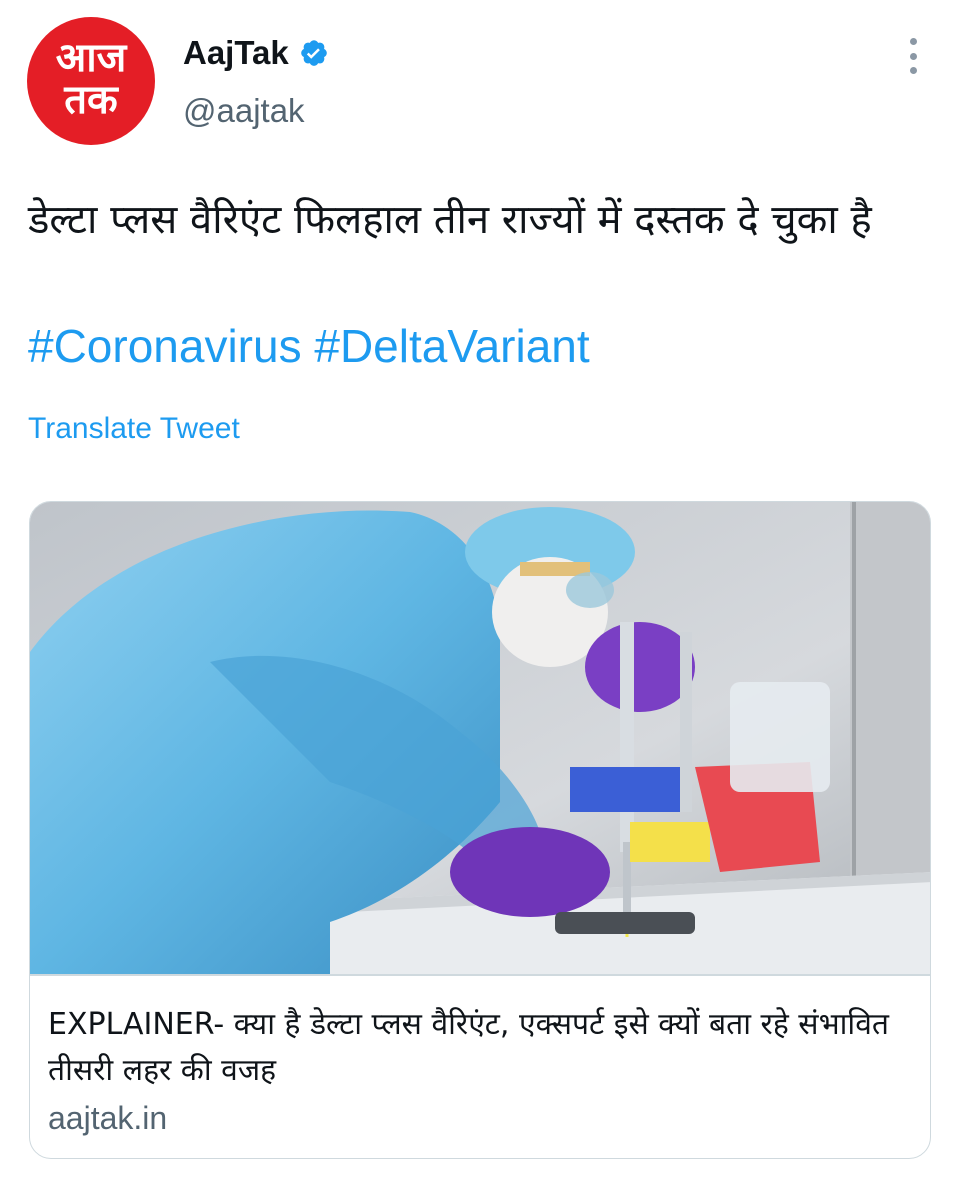  I want to click on tweet-header: आज तक AajTak @aajtak, so click(480, 80).